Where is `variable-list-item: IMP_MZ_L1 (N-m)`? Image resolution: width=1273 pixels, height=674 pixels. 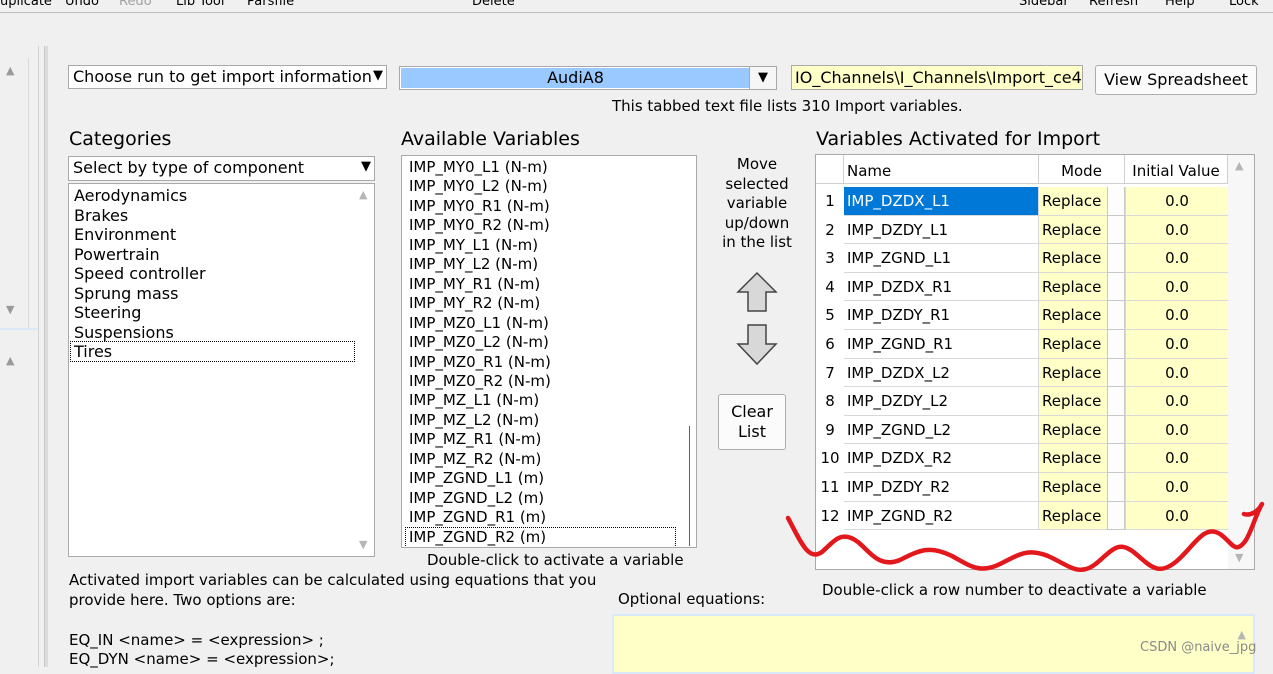 variable-list-item: IMP_MZ_L1 (N-m) is located at coordinates (474, 400).